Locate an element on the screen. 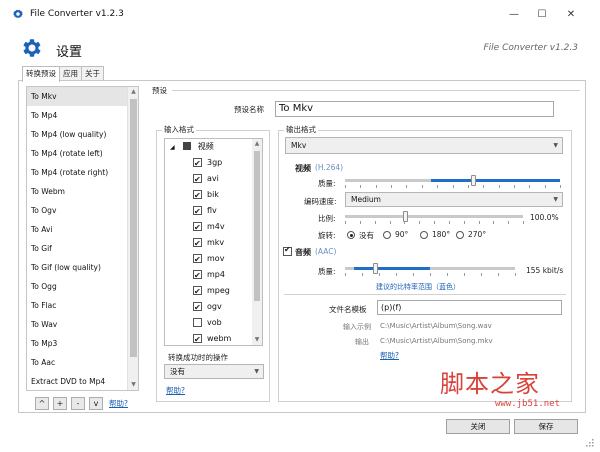 The height and width of the screenshot is (452, 600). tree-root-checkbox is located at coordinates (187, 146).